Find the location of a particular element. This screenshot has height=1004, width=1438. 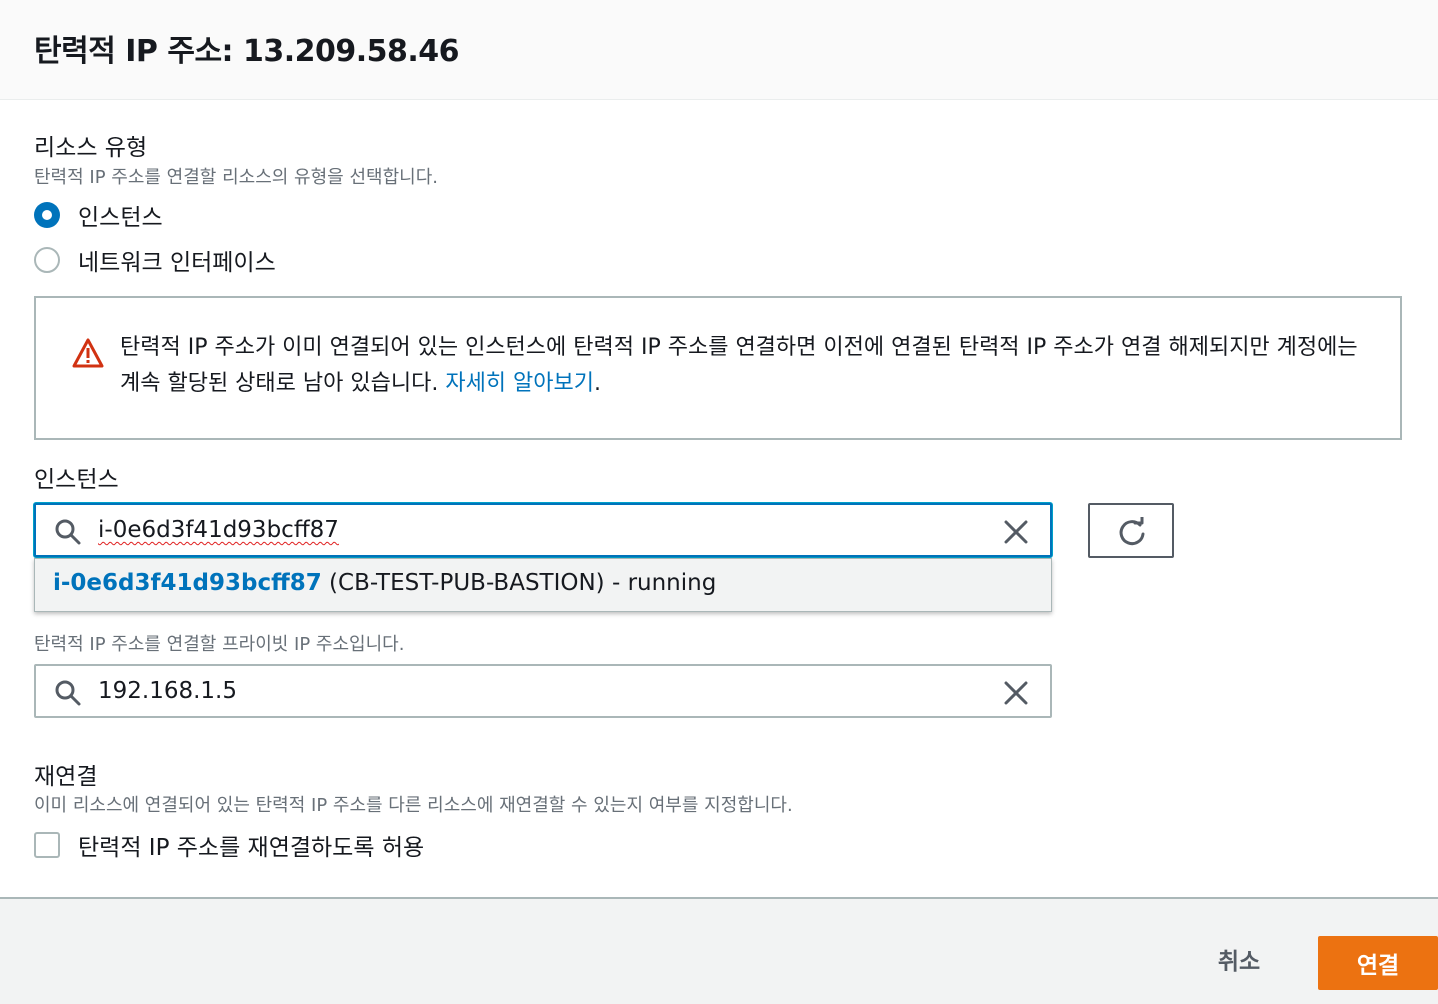

instance-search-input: i-0e6d3f41d93bcff87 is located at coordinates (543, 530).